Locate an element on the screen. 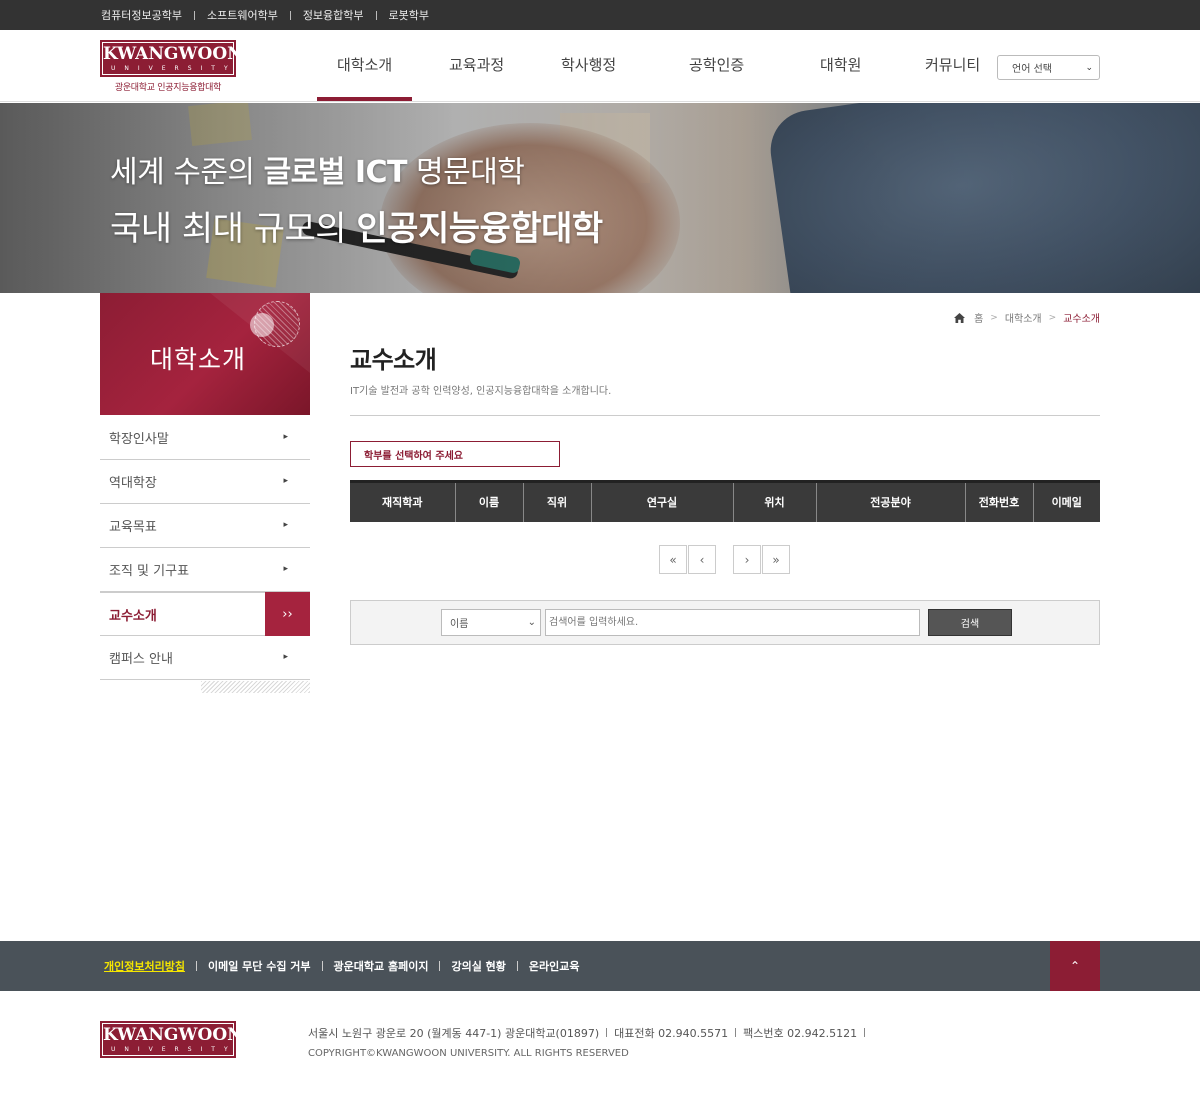 The height and width of the screenshot is (1096, 1200). search-field-select: 이름 ⌄ is located at coordinates (491, 622).